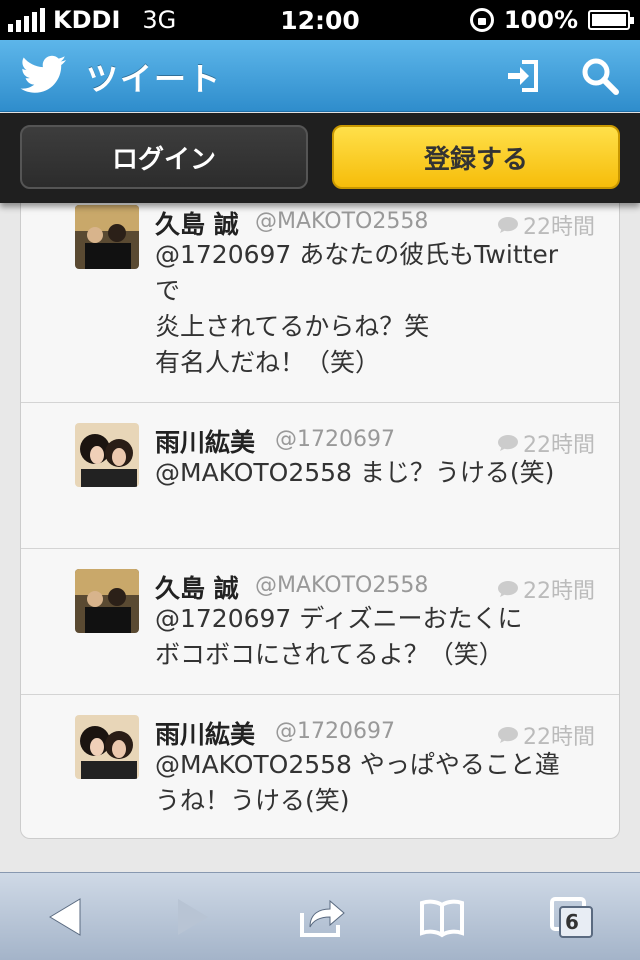 The height and width of the screenshot is (960, 640). I want to click on tweet-text-line: @1720697 あなたの彼氏もTwitter, so click(357, 254).